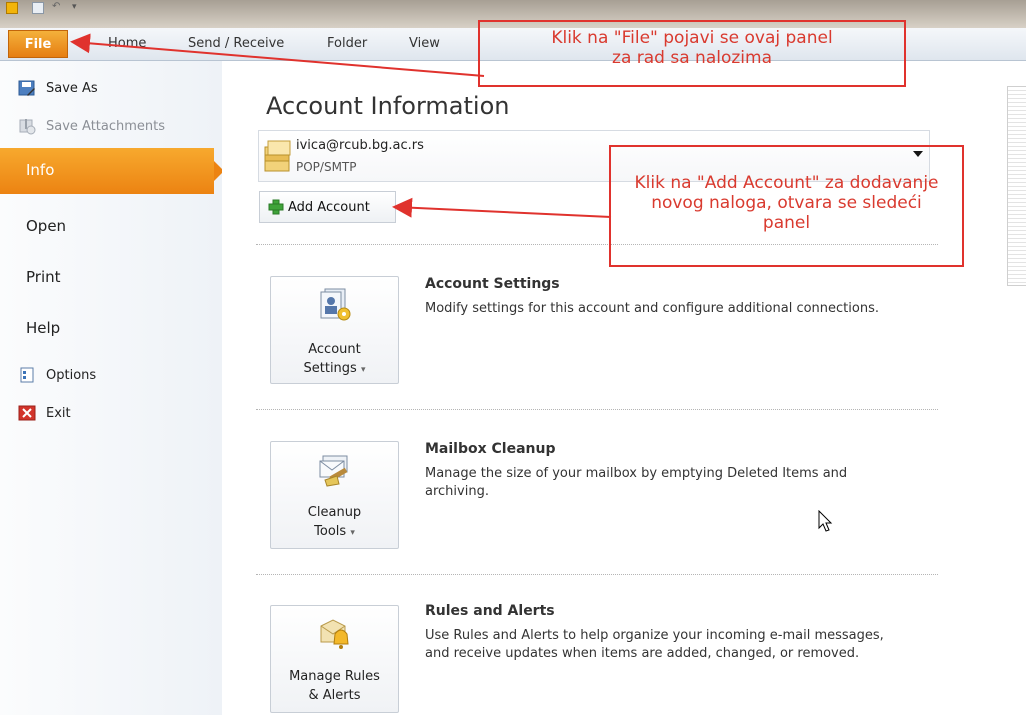 Image resolution: width=1026 pixels, height=715 pixels. Describe the element at coordinates (490, 611) in the screenshot. I see `rules-alerts-title: Rules and Alerts` at that location.